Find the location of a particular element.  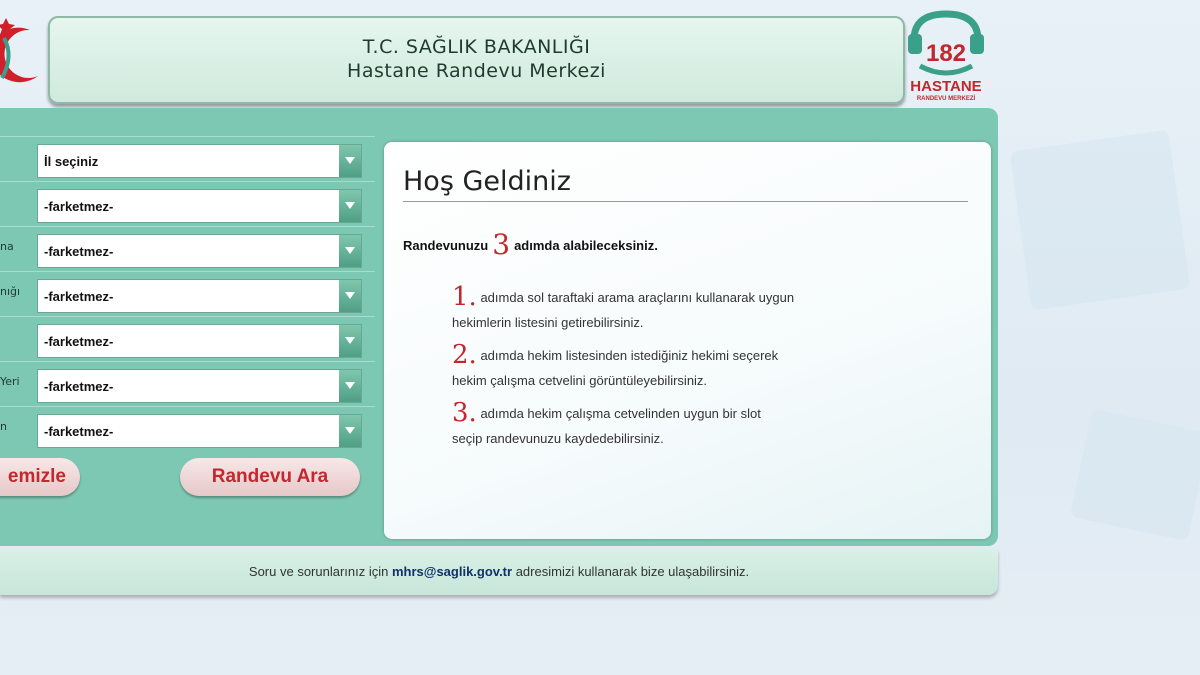

logo-brand: HASTANE is located at coordinates (946, 86).